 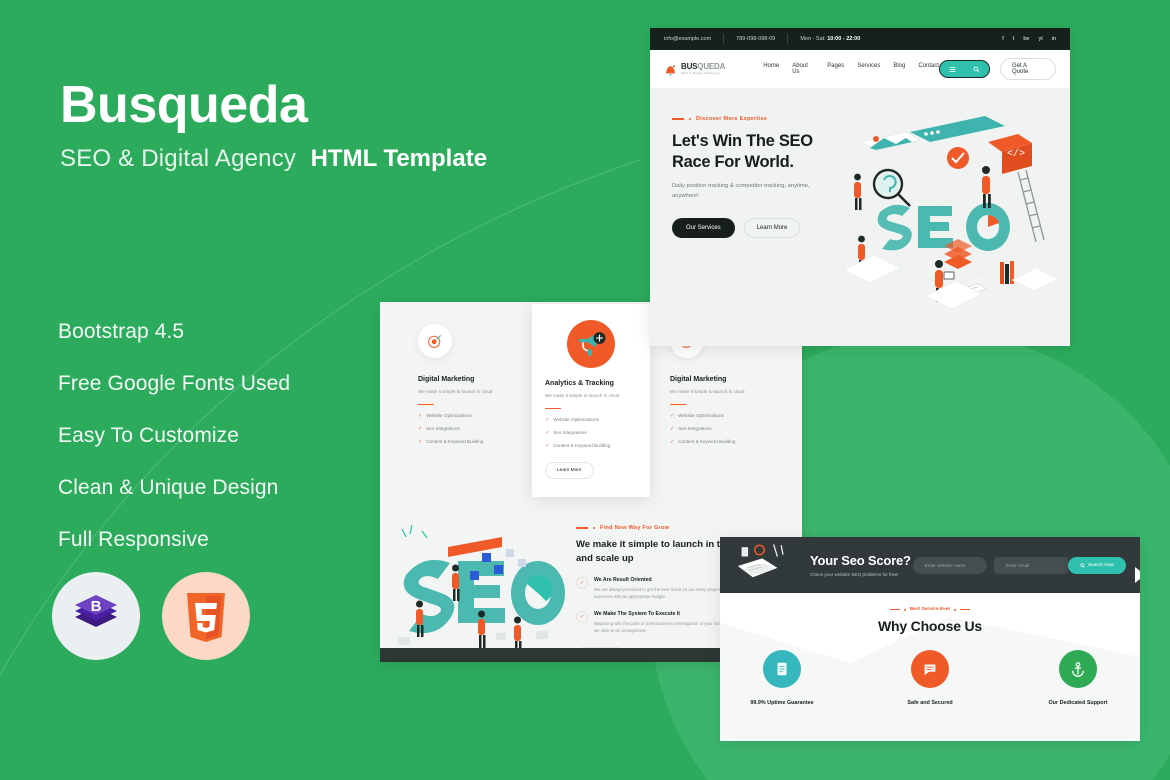 What do you see at coordinates (830, 39) in the screenshot?
I see `topbar-hours: Mon - Sat: 10:00 - 22:00` at bounding box center [830, 39].